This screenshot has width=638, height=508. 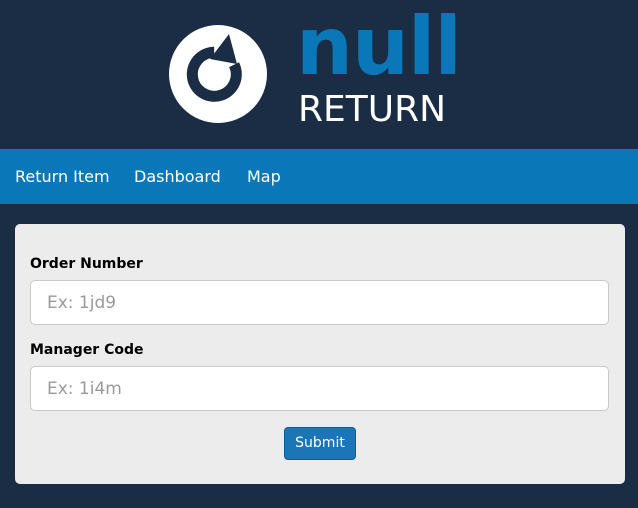 I want to click on nav-item-return-item: Return Item, so click(x=62, y=176).